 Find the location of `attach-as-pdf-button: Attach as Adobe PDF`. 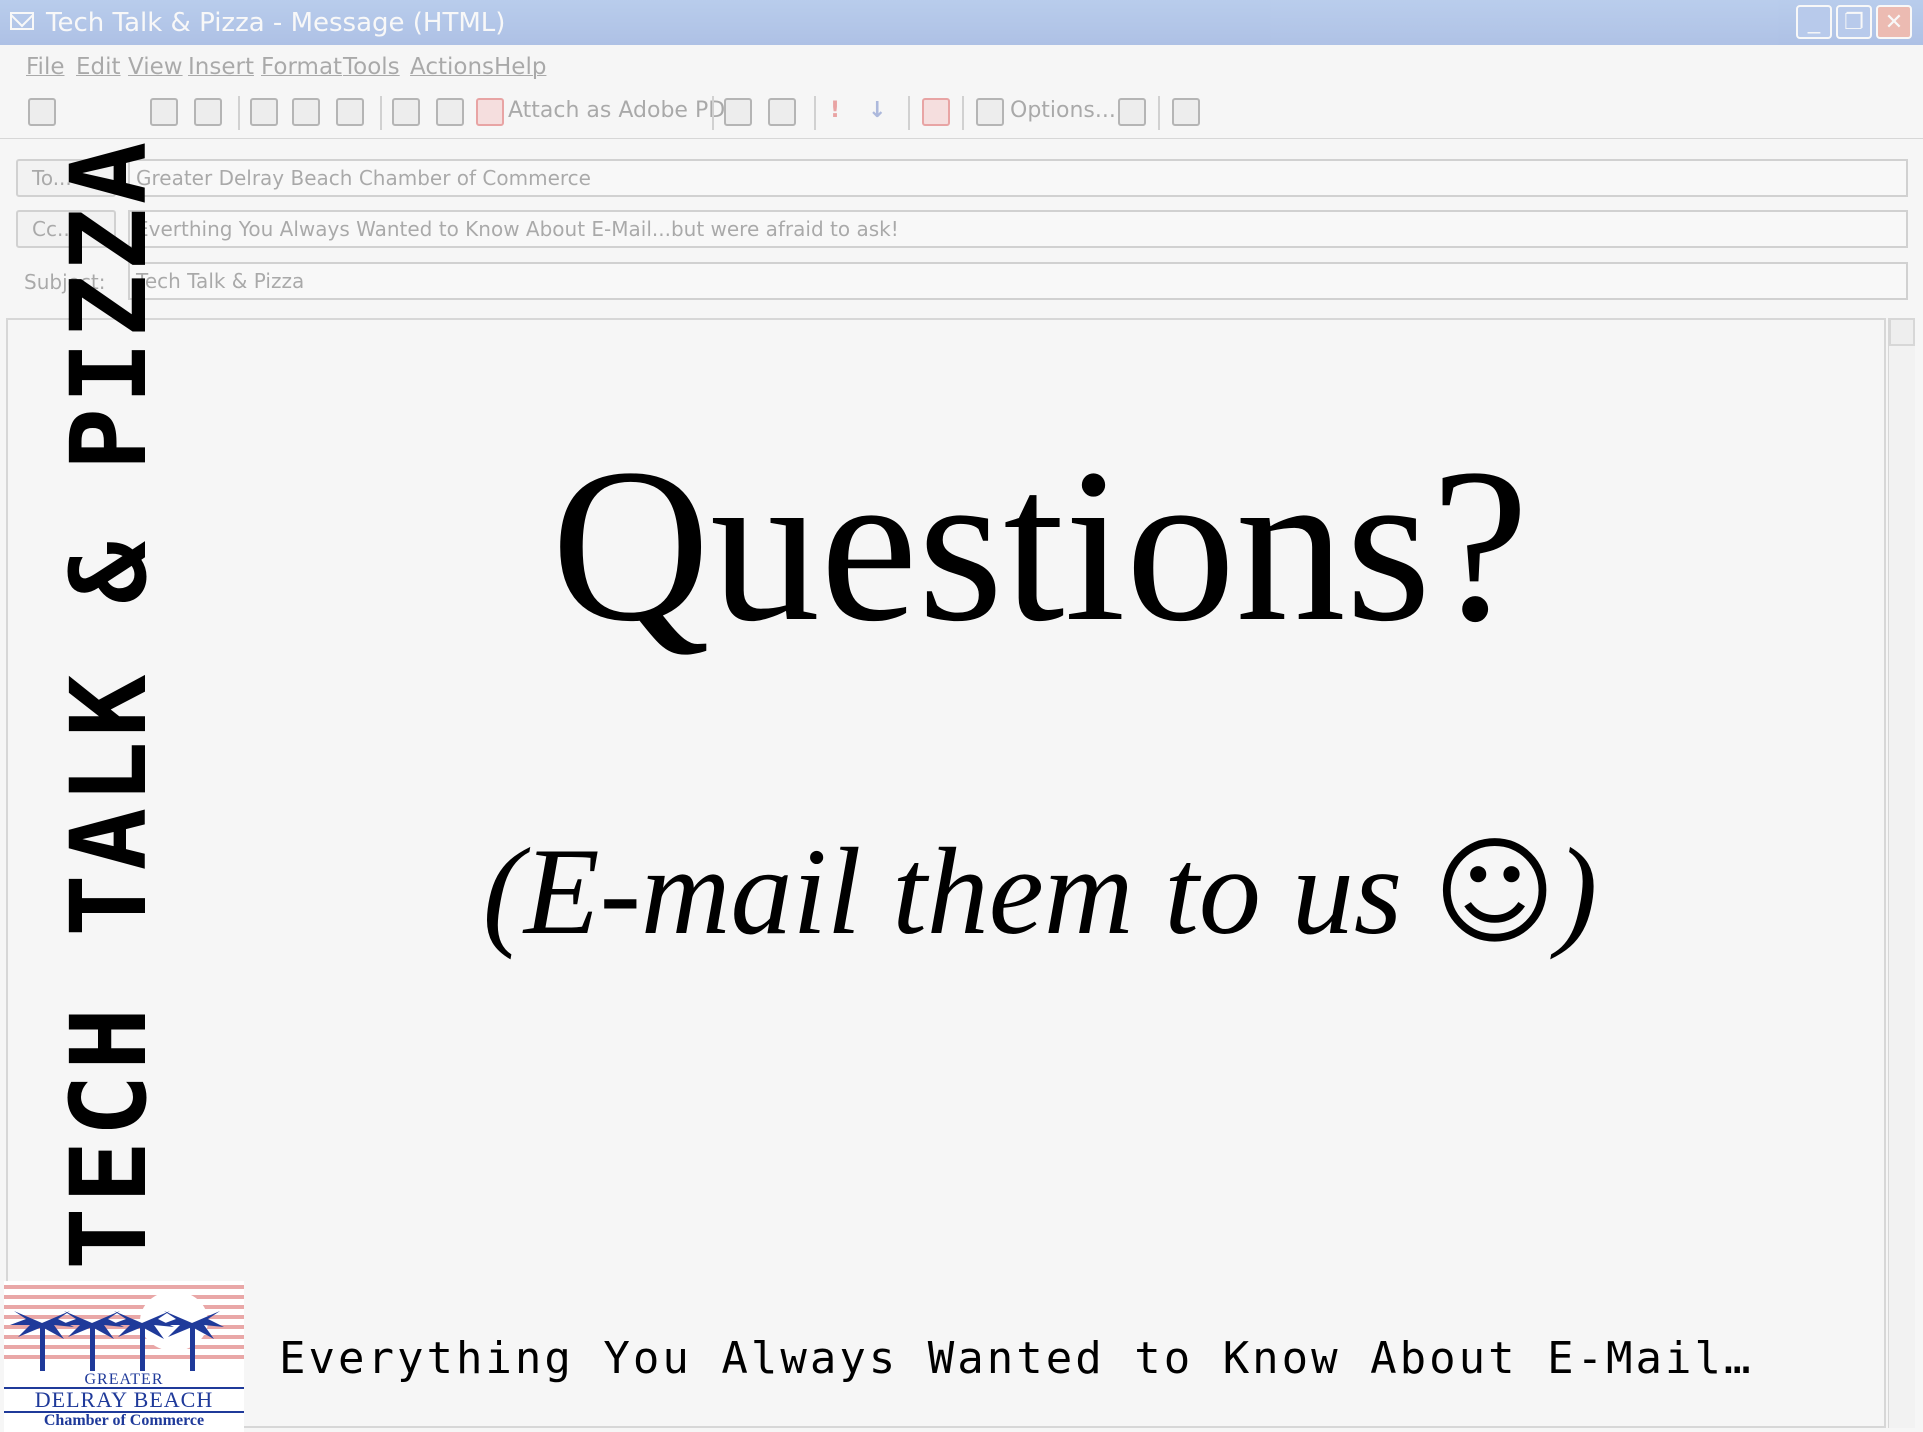

attach-as-pdf-button: Attach as Adobe PDF is located at coordinates (623, 110).